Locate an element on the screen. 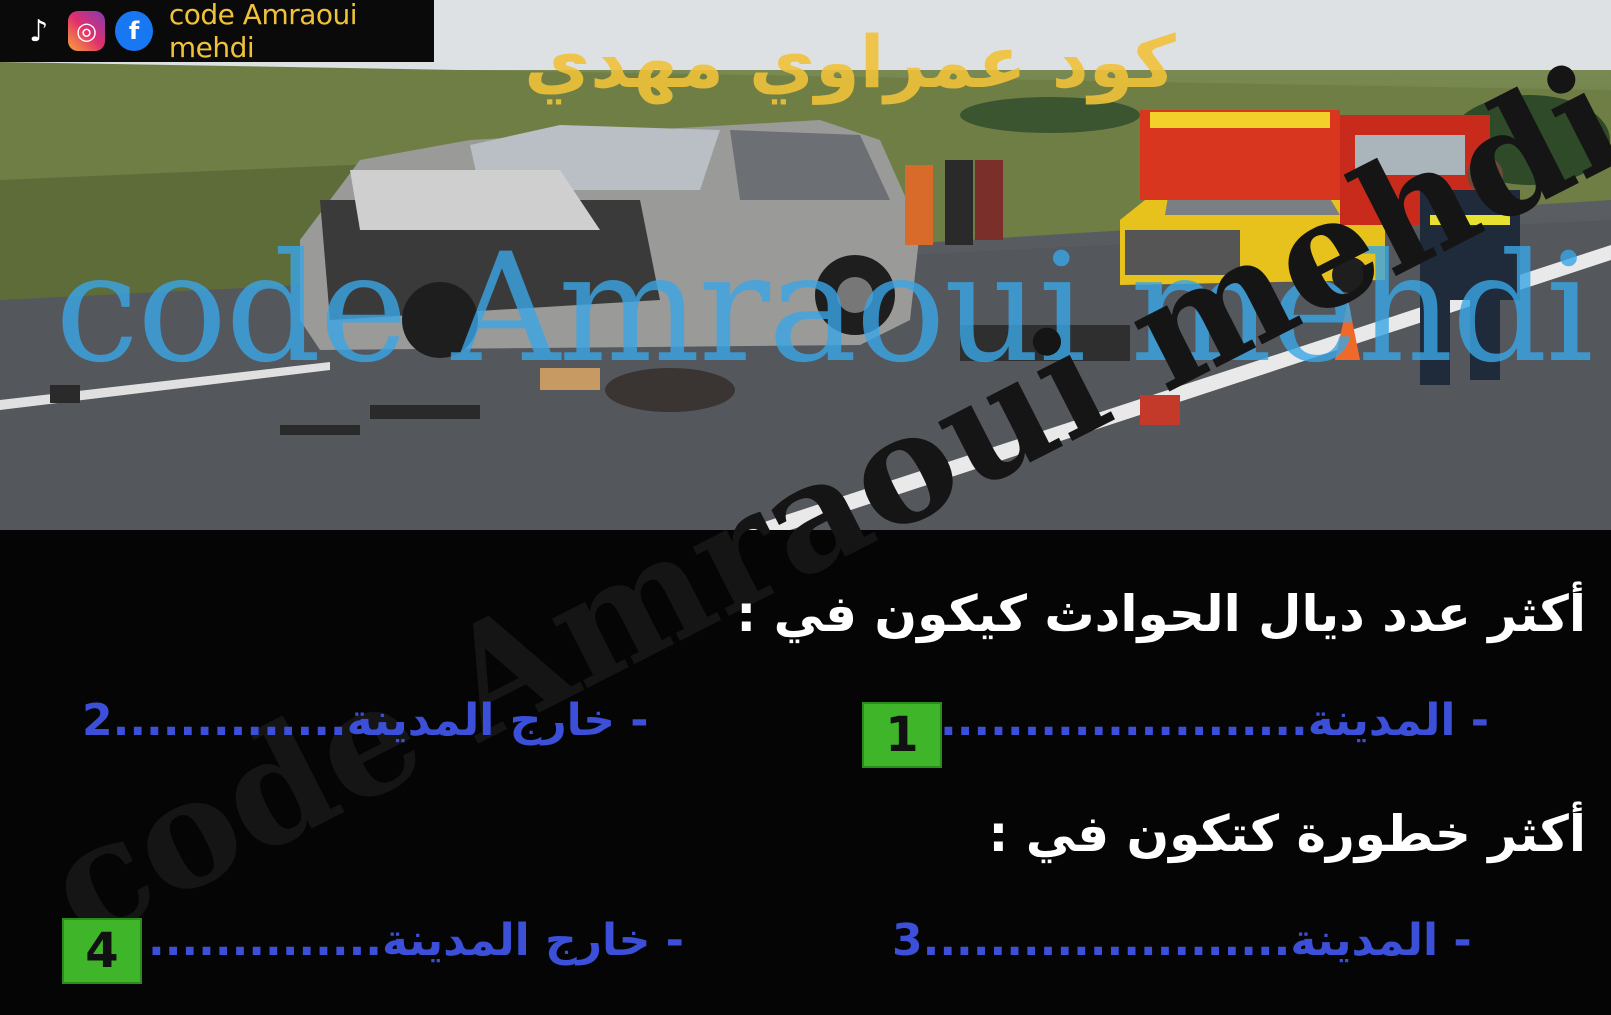 Image resolution: width=1611 pixels, height=1015 pixels. tiktok-icon: ♪ is located at coordinates (39, 31).